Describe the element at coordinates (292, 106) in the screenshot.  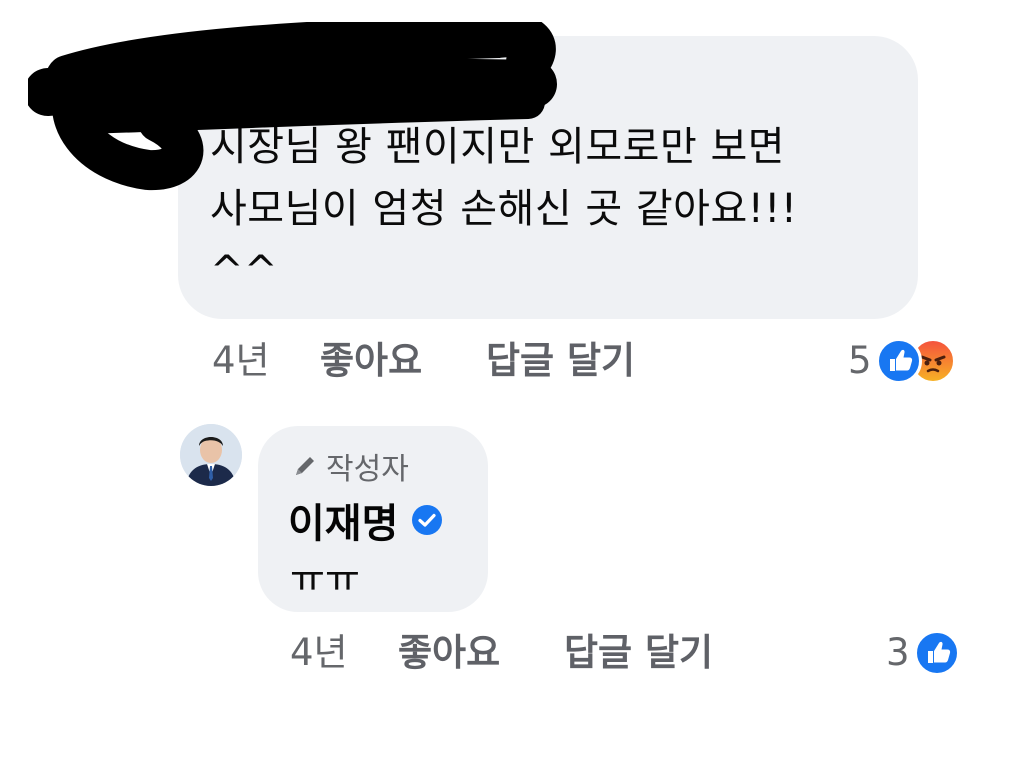
I see `redaction-scribble` at that location.